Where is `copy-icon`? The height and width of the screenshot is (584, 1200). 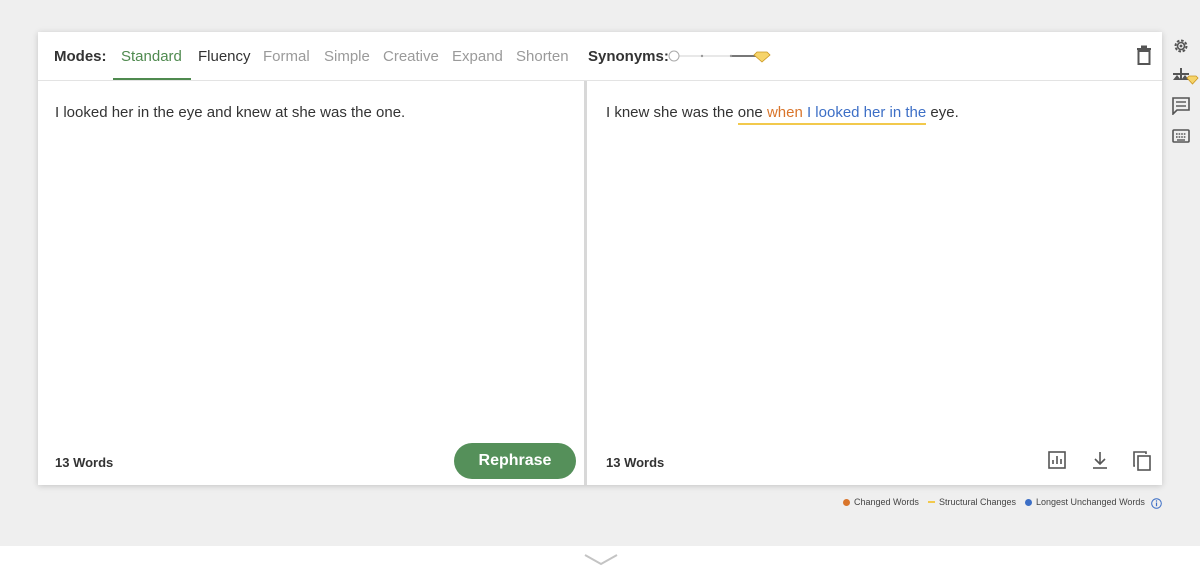 copy-icon is located at coordinates (1142, 461).